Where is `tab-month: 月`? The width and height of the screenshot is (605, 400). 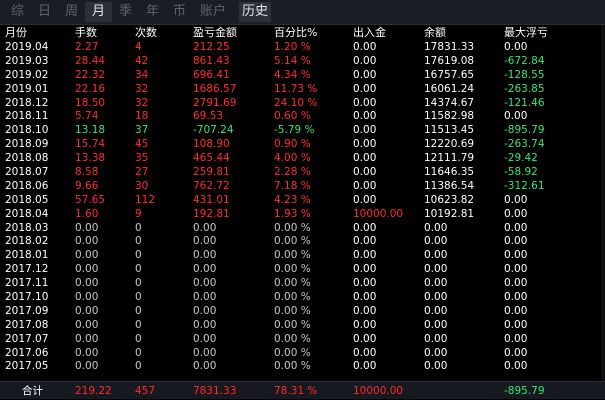 tab-month: 月 is located at coordinates (98, 12).